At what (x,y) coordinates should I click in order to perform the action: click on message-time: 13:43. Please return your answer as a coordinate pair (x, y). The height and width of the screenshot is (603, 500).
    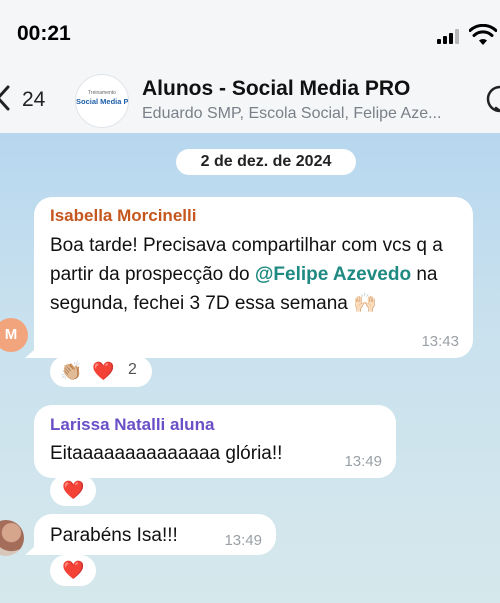
    Looking at the image, I should click on (440, 341).